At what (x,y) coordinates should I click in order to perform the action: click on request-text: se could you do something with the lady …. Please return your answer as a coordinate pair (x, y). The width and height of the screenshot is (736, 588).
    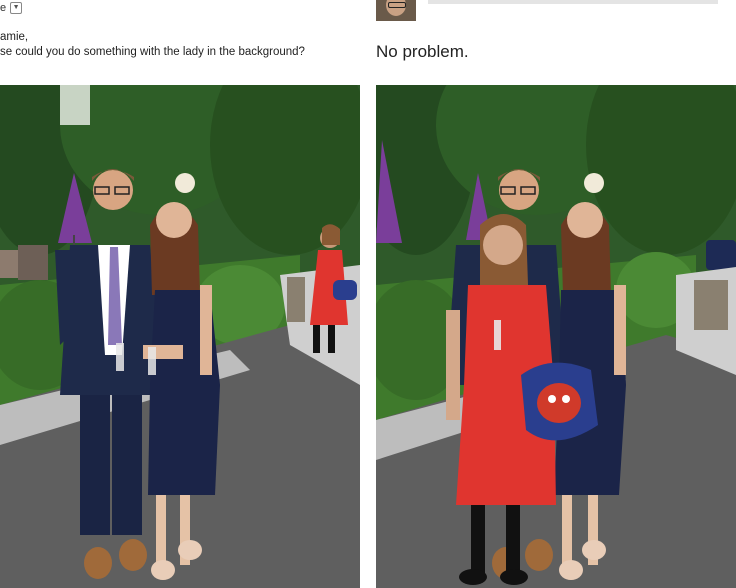
    Looking at the image, I should click on (152, 52).